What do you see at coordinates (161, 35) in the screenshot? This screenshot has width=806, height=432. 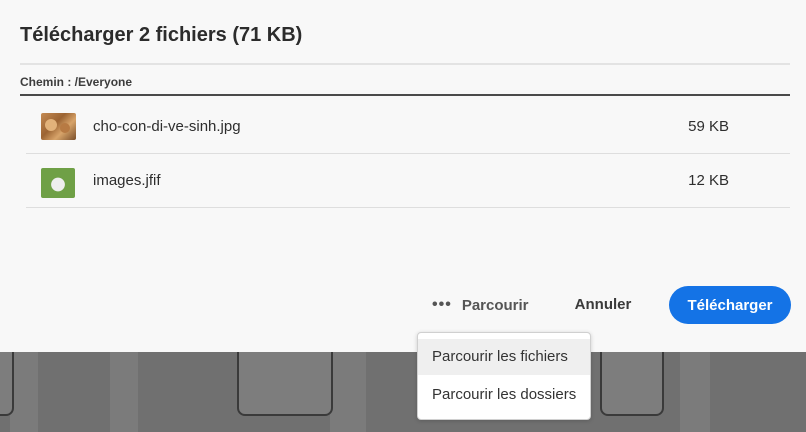 I see `dialog-title: Télécharger 2 fichiers (71 KB)` at bounding box center [161, 35].